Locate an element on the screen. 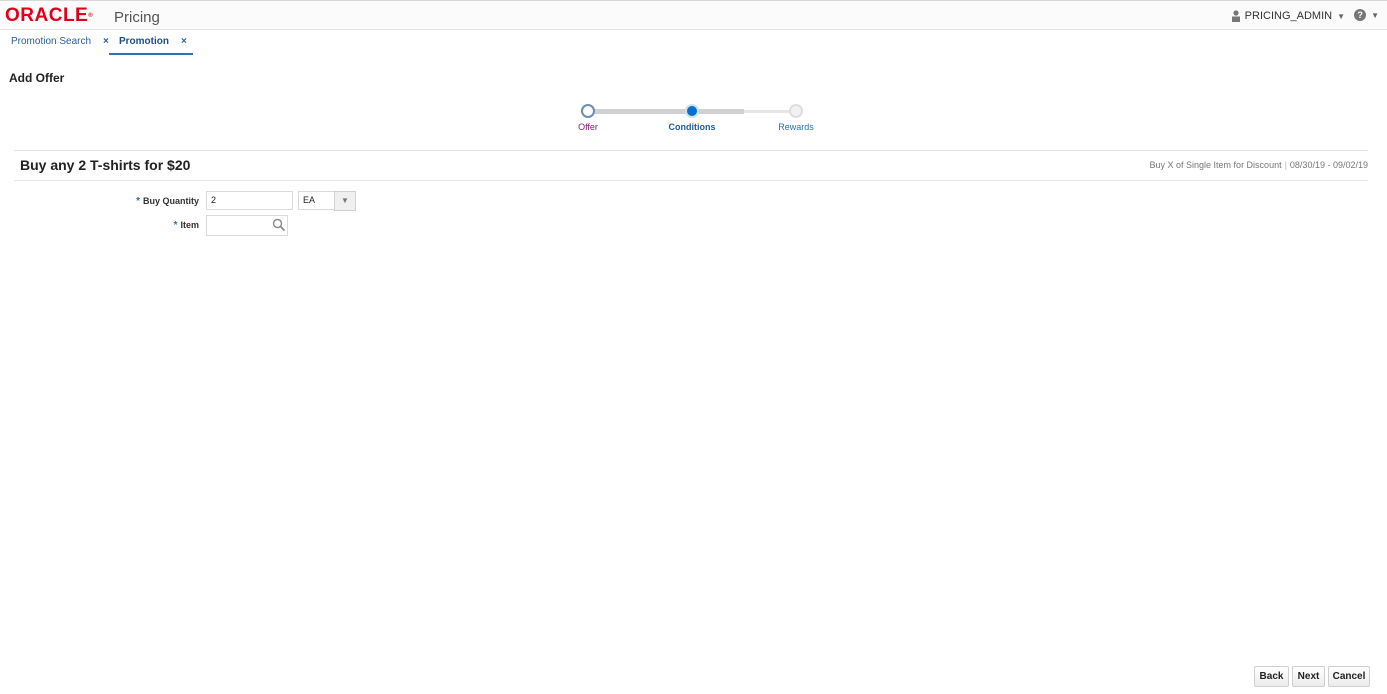  oracle-logo: ORACLE® is located at coordinates (49, 15).